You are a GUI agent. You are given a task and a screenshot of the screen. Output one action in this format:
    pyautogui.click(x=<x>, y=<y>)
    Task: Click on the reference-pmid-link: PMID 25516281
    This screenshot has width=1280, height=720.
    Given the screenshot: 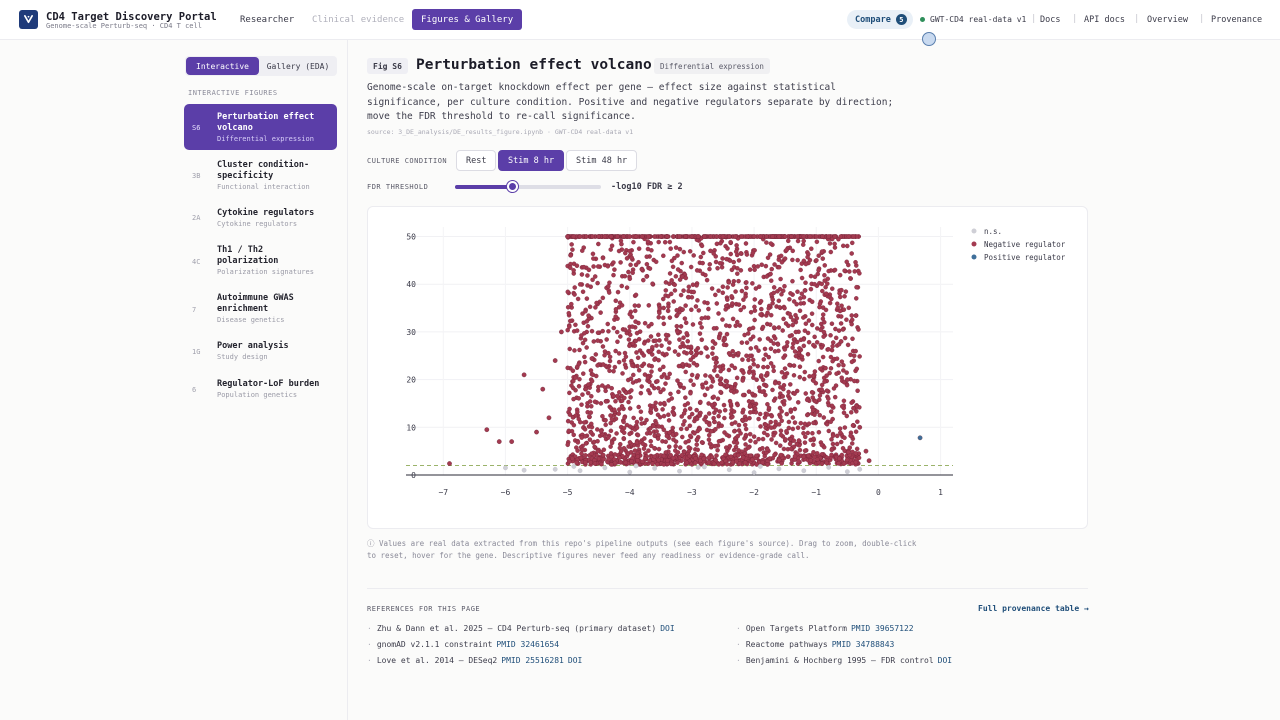 What is the action you would take?
    pyautogui.click(x=532, y=660)
    